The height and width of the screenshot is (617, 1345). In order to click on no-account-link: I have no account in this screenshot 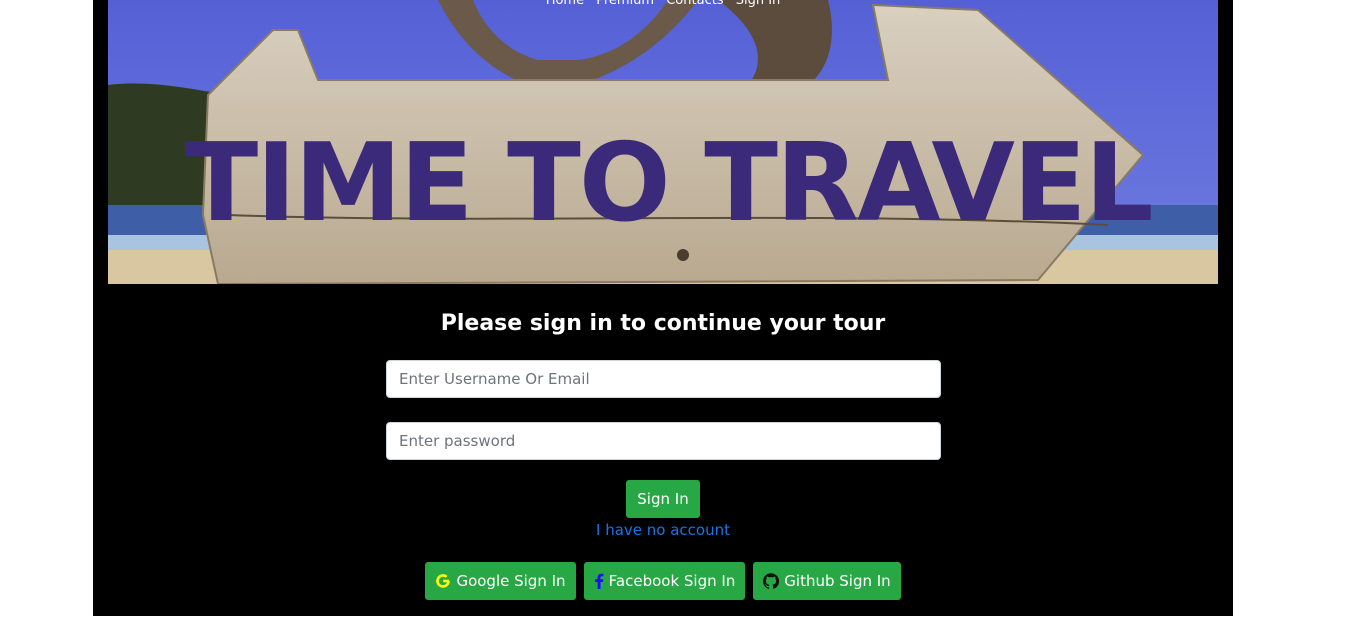, I will do `click(663, 530)`.